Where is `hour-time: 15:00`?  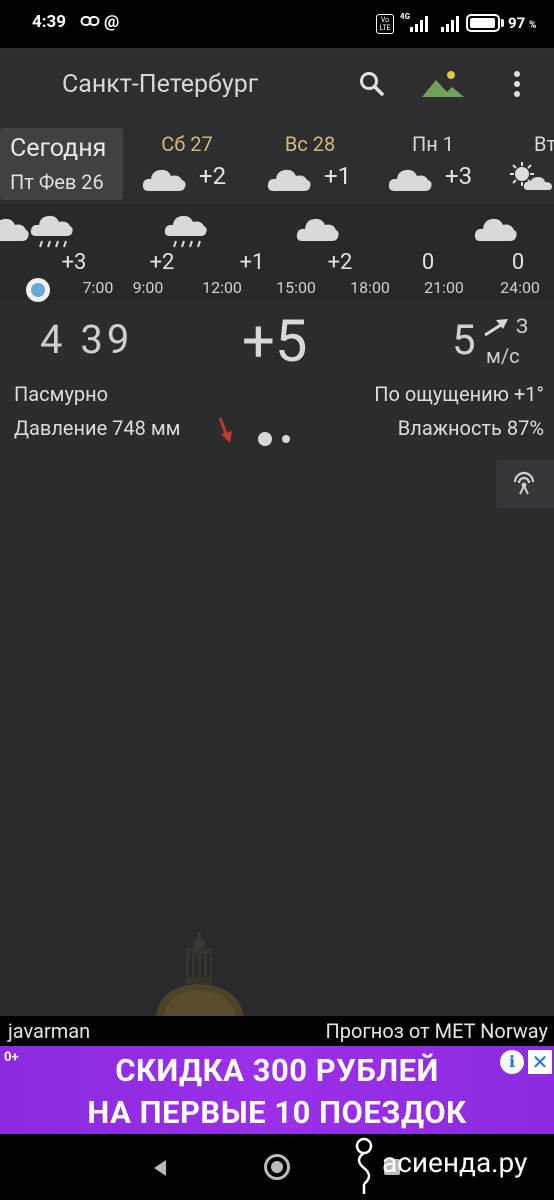
hour-time: 15:00 is located at coordinates (296, 287).